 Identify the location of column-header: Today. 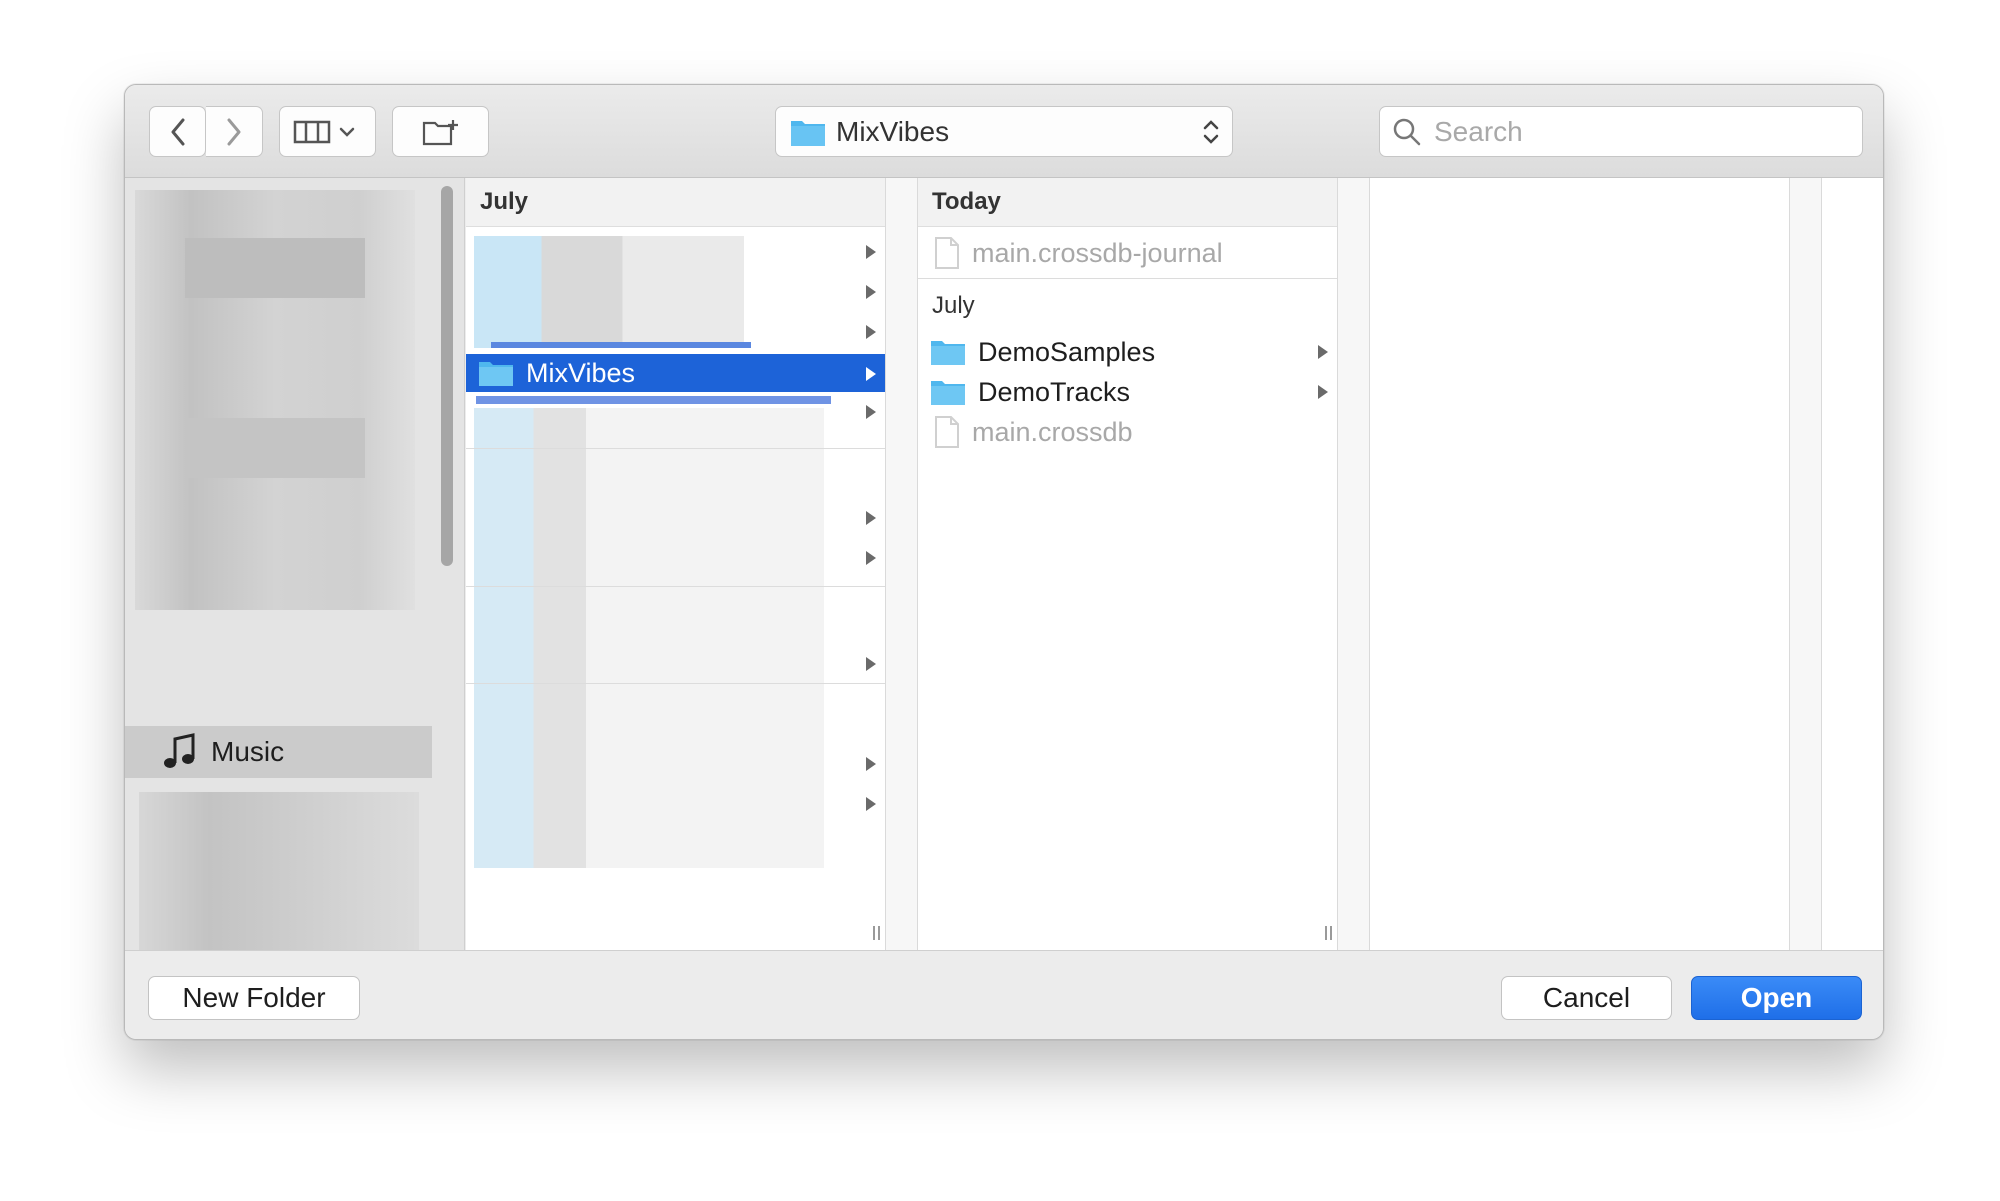
(1127, 202).